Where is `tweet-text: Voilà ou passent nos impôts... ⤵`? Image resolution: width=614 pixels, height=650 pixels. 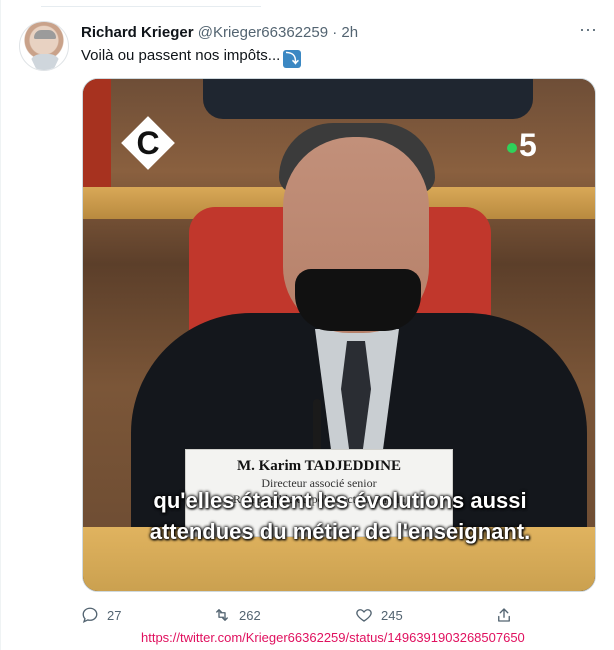 tweet-text: Voilà ou passent nos impôts... ⤵ is located at coordinates (191, 57).